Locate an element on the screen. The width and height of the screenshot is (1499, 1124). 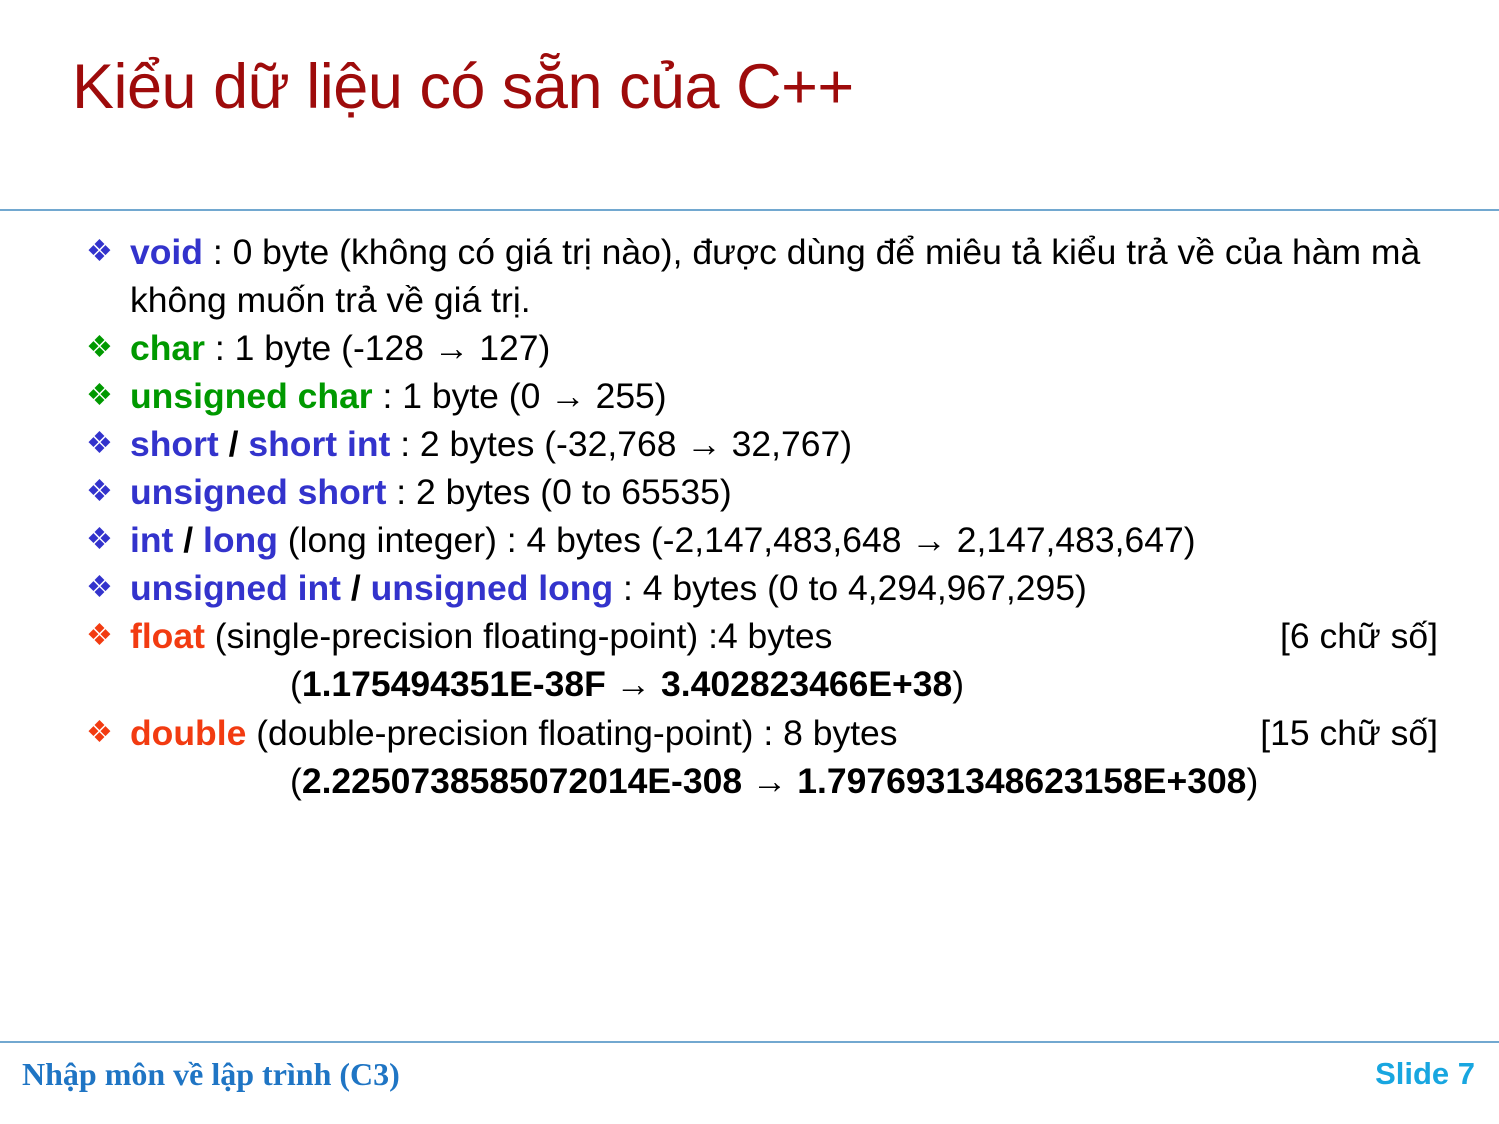
precision-note: [15 chữ số] is located at coordinates (1349, 733).